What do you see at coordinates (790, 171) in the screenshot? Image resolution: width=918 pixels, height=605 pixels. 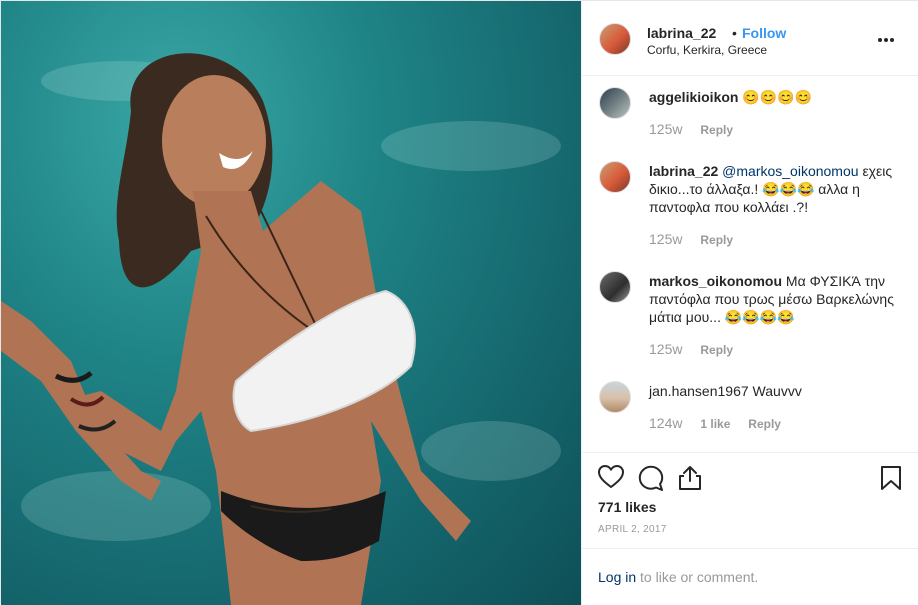 I see `comment-mention: @markos_oikonomou` at bounding box center [790, 171].